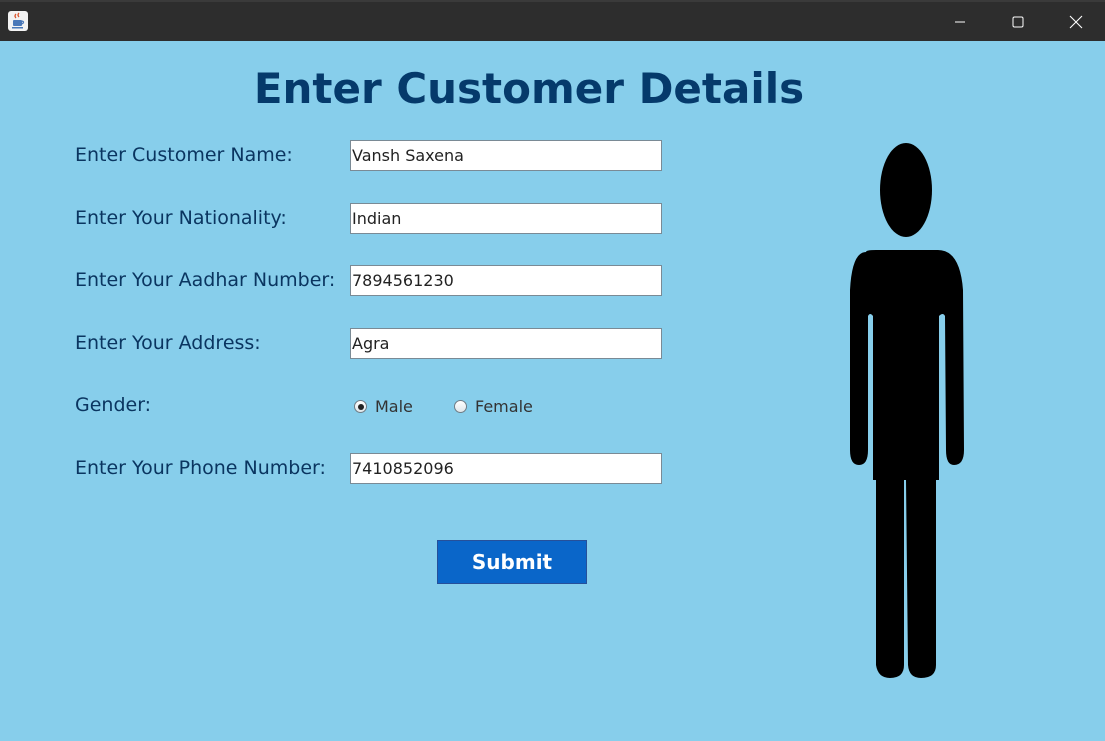 Image resolution: width=1105 pixels, height=741 pixels. I want to click on java-cup-icon, so click(18, 21).